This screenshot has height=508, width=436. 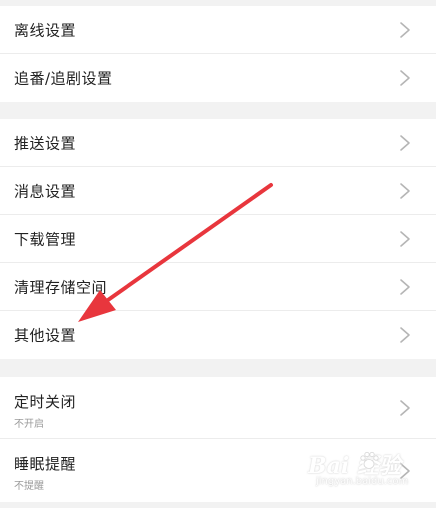 What do you see at coordinates (218, 30) in the screenshot?
I see `settings-item-offline: 离线设置` at bounding box center [218, 30].